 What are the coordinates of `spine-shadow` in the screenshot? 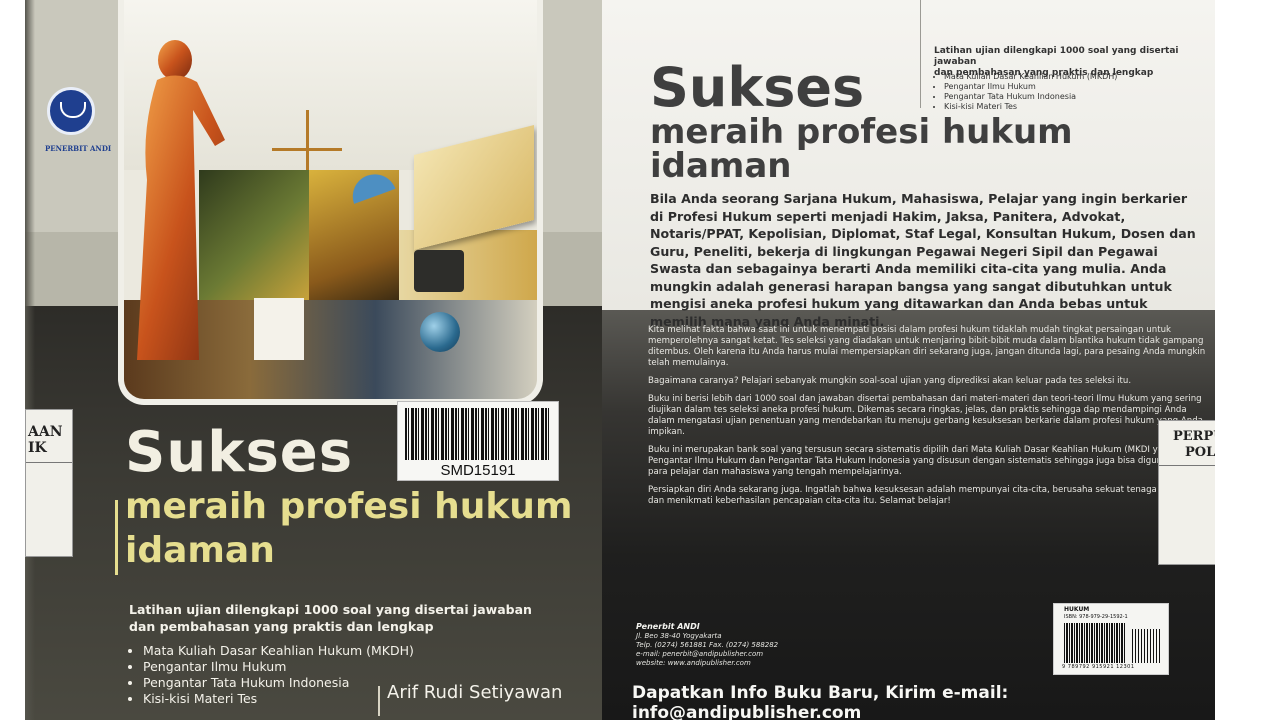 It's located at (30, 360).